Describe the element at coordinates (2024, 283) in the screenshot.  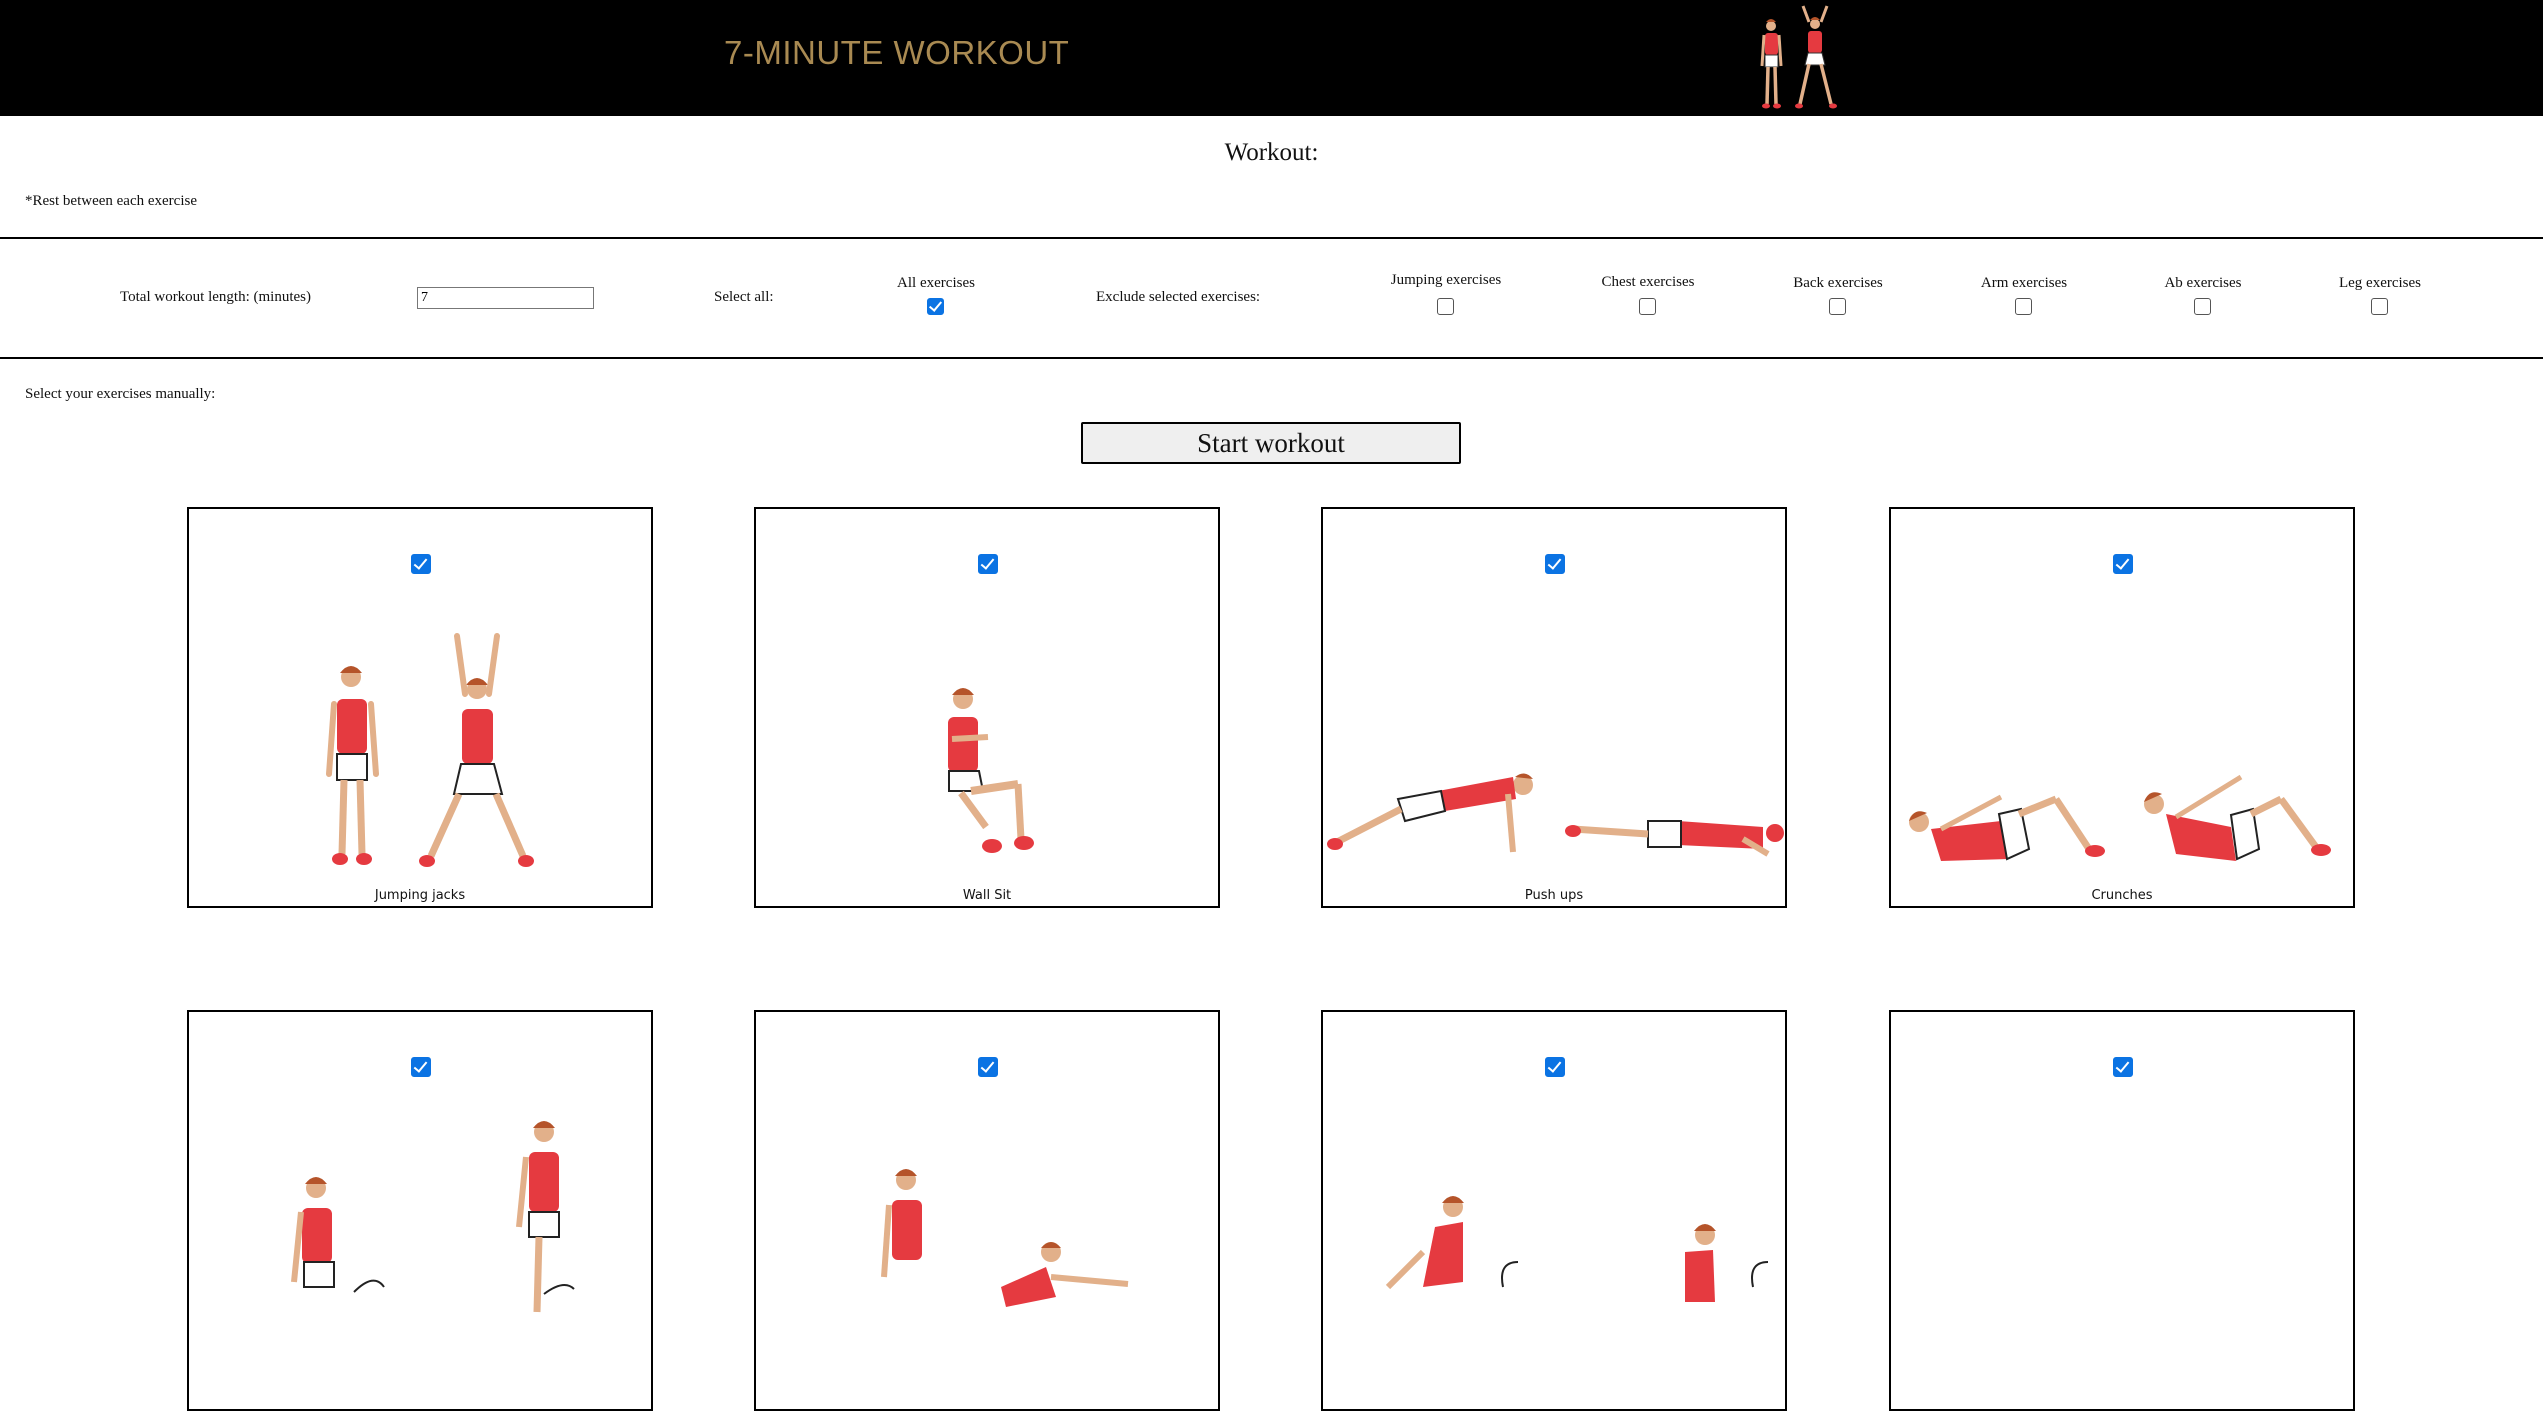
I see `exclude-arm-label: Arm exercises` at that location.